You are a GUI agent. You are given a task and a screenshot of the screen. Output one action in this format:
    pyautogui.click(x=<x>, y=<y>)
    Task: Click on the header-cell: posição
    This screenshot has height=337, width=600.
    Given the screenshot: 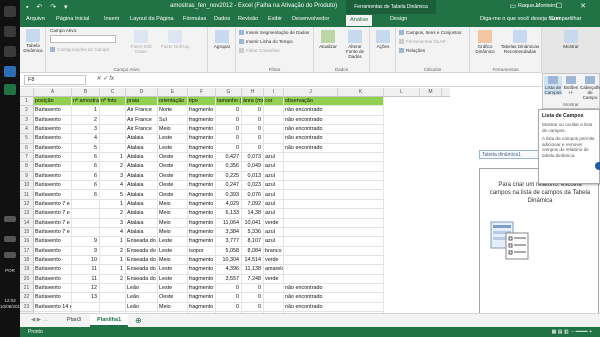 What is the action you would take?
    pyautogui.click(x=53, y=102)
    